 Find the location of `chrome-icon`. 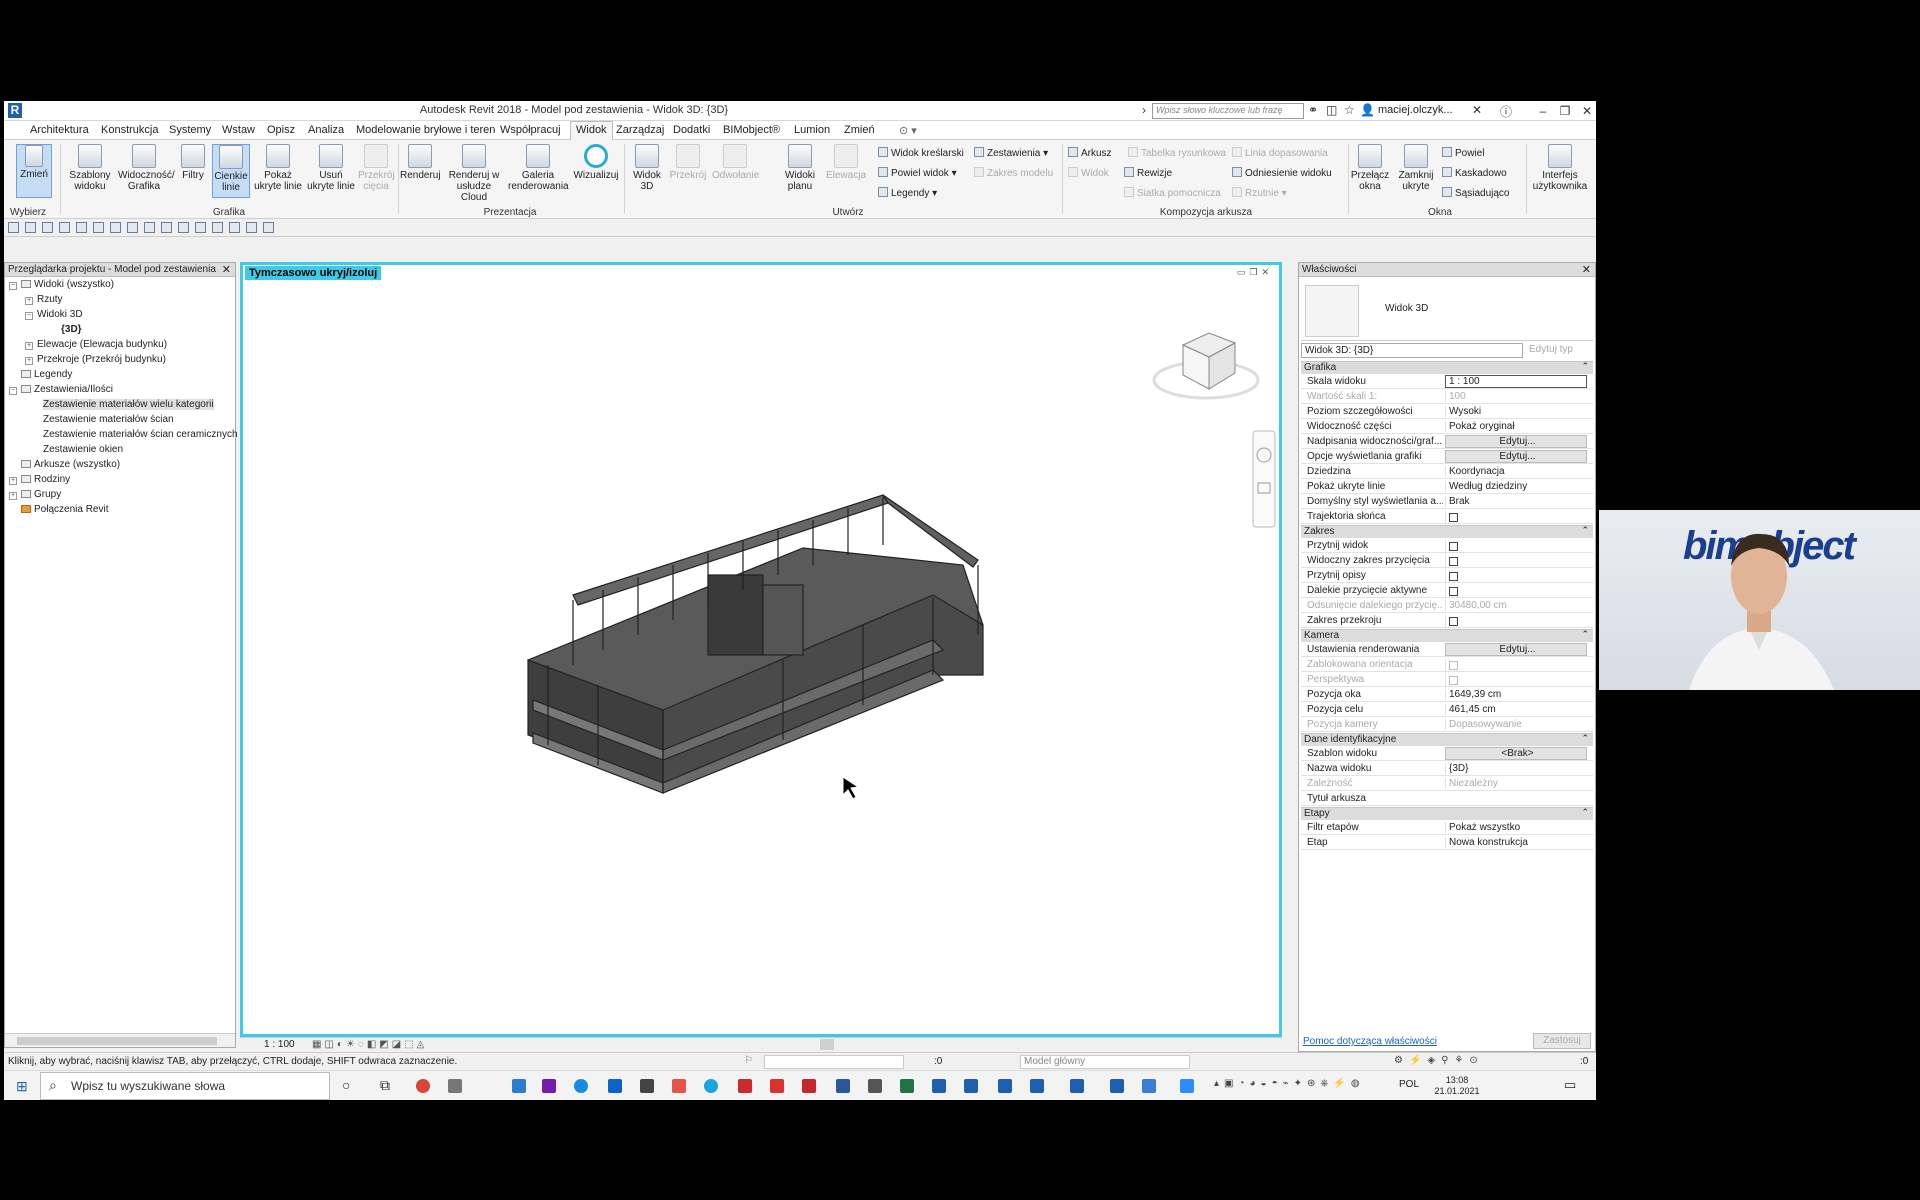

chrome-icon is located at coordinates (423, 1086).